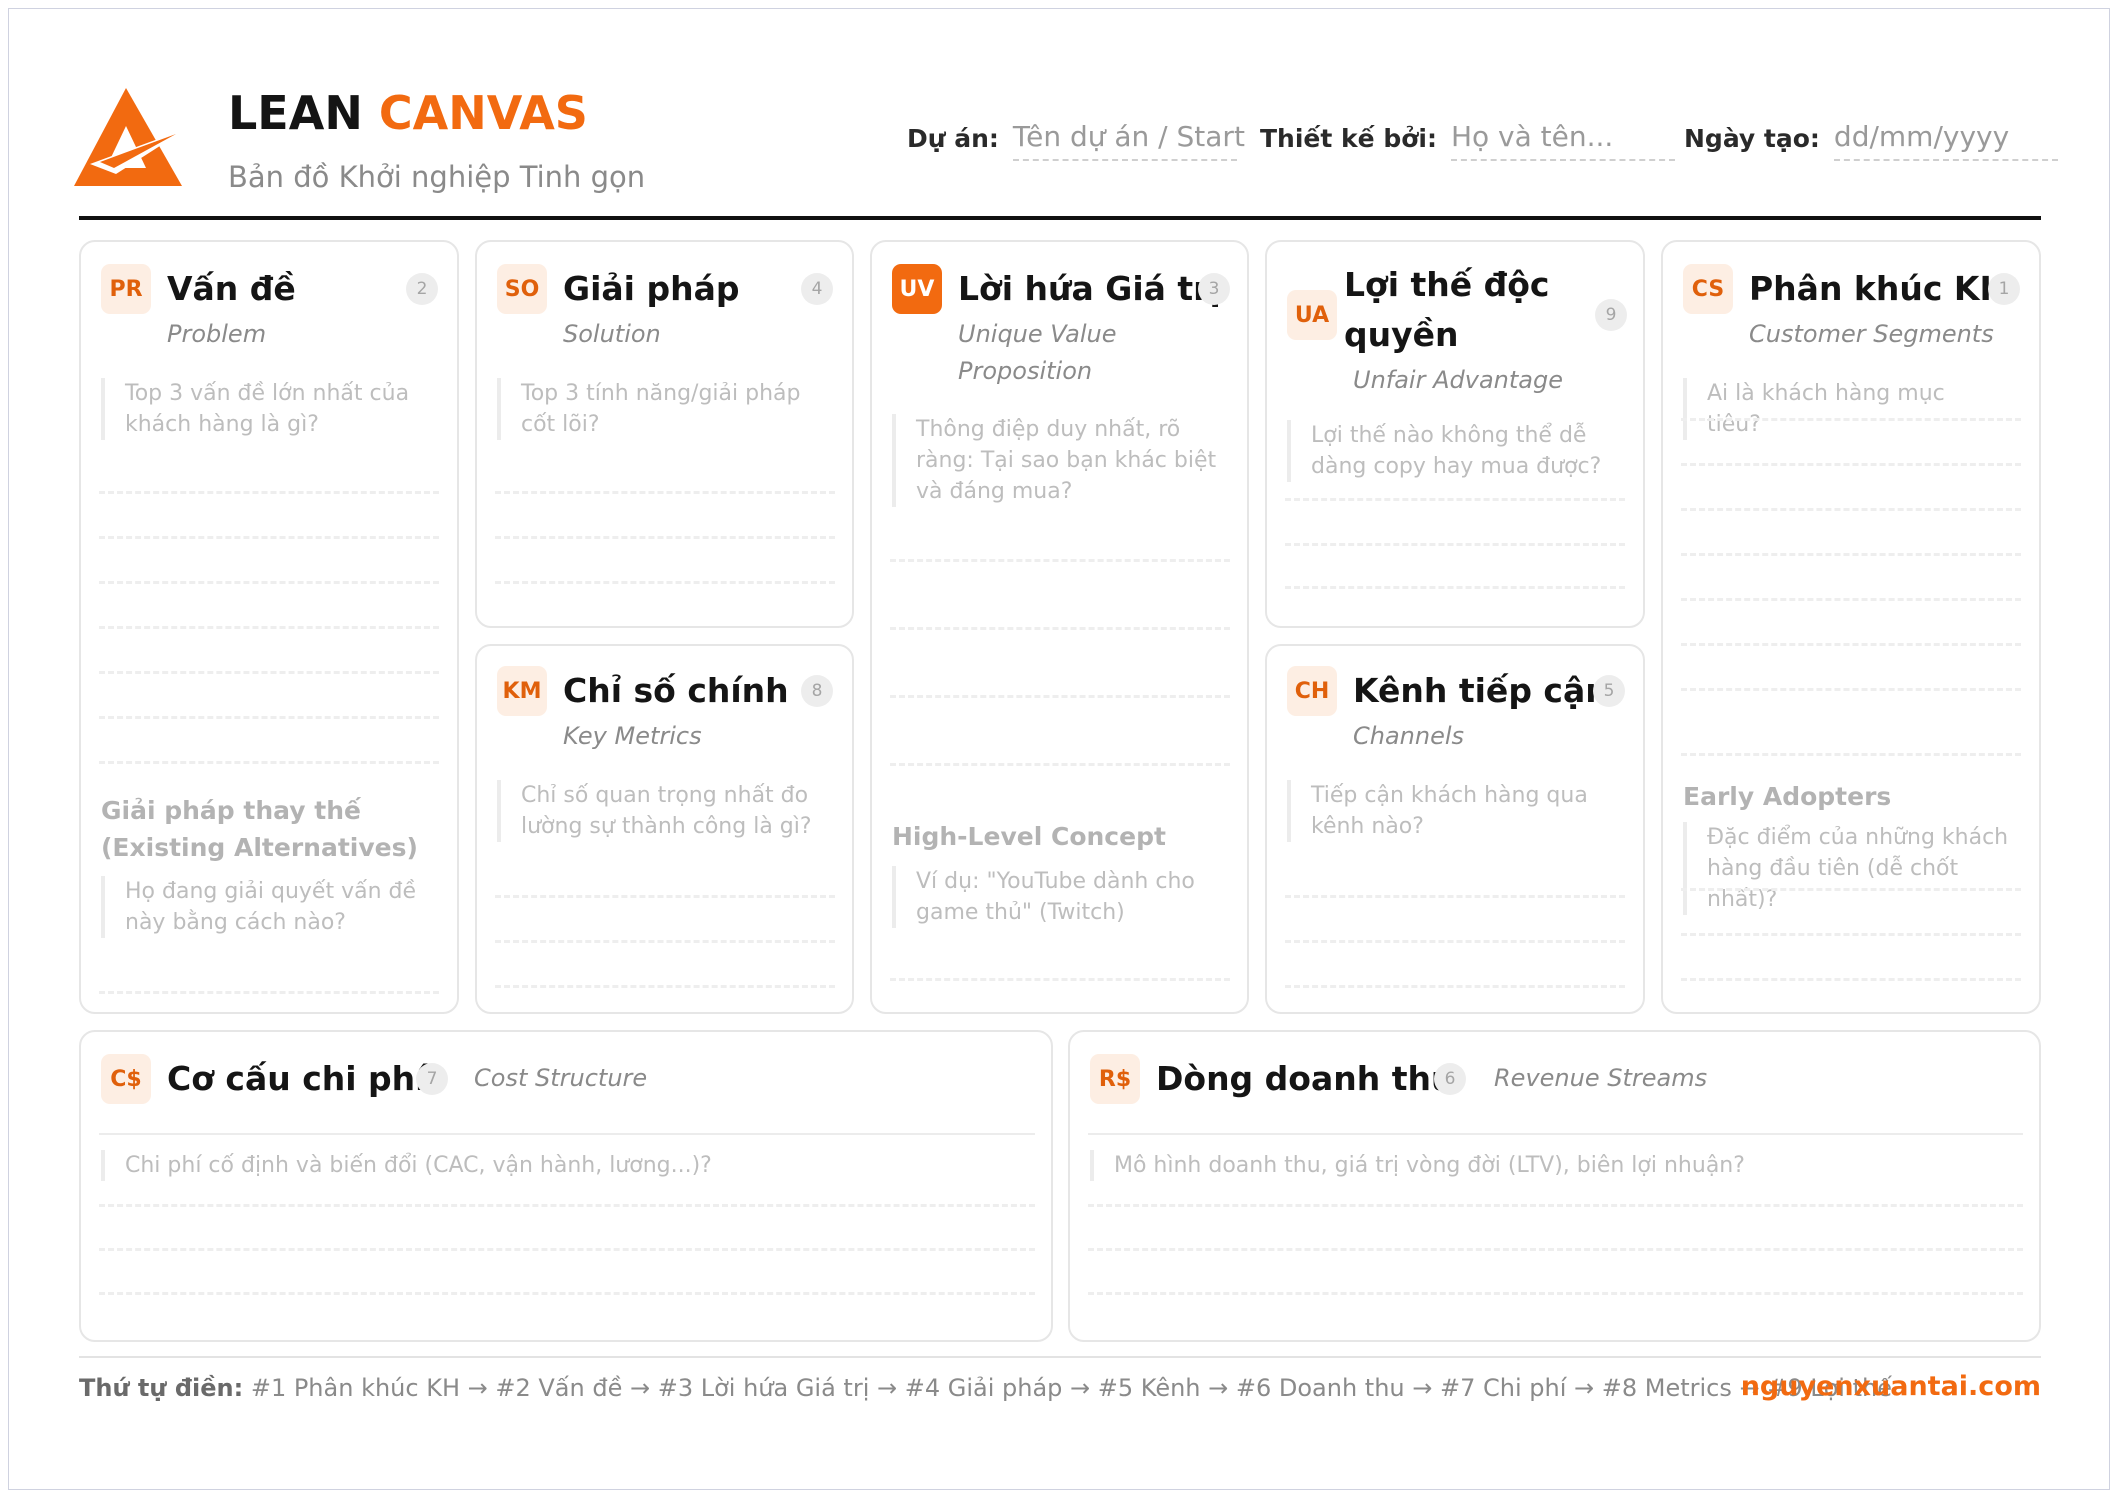  What do you see at coordinates (1450, 1079) in the screenshot?
I see `order-badge: 6` at bounding box center [1450, 1079].